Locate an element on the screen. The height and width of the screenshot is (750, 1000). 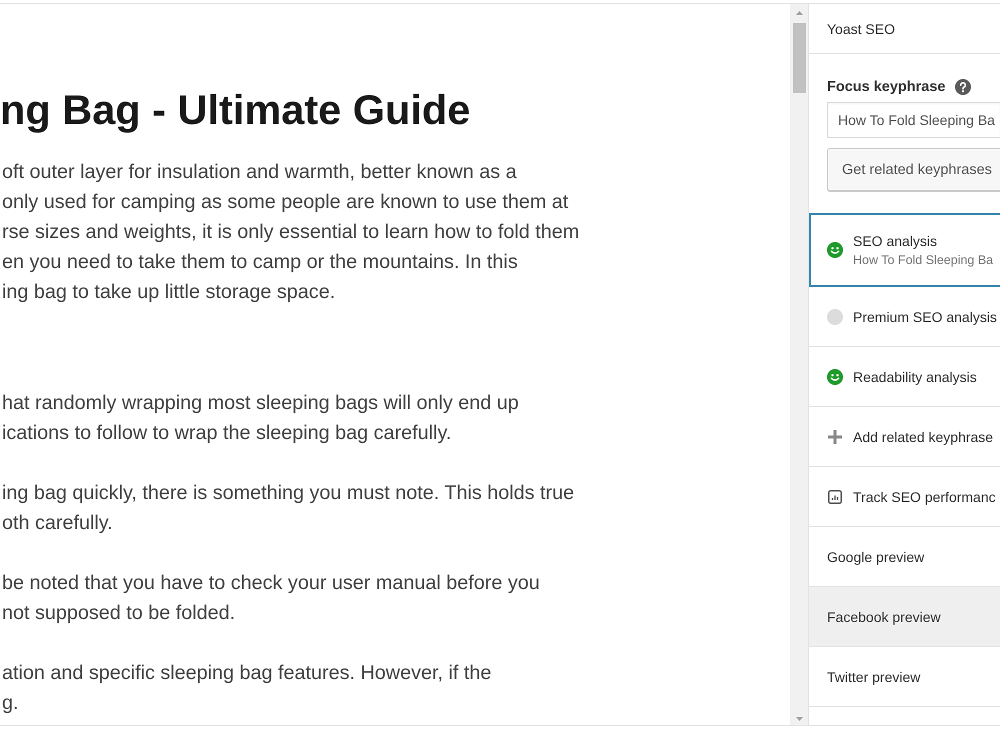
bar-chart-icon is located at coordinates (835, 497).